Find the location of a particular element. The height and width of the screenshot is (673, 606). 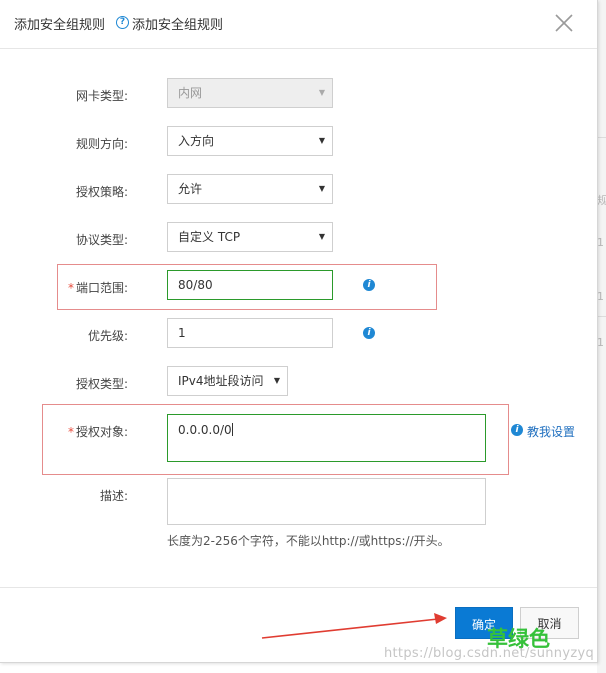

direction-select: 入方向 ▼ is located at coordinates (250, 141).